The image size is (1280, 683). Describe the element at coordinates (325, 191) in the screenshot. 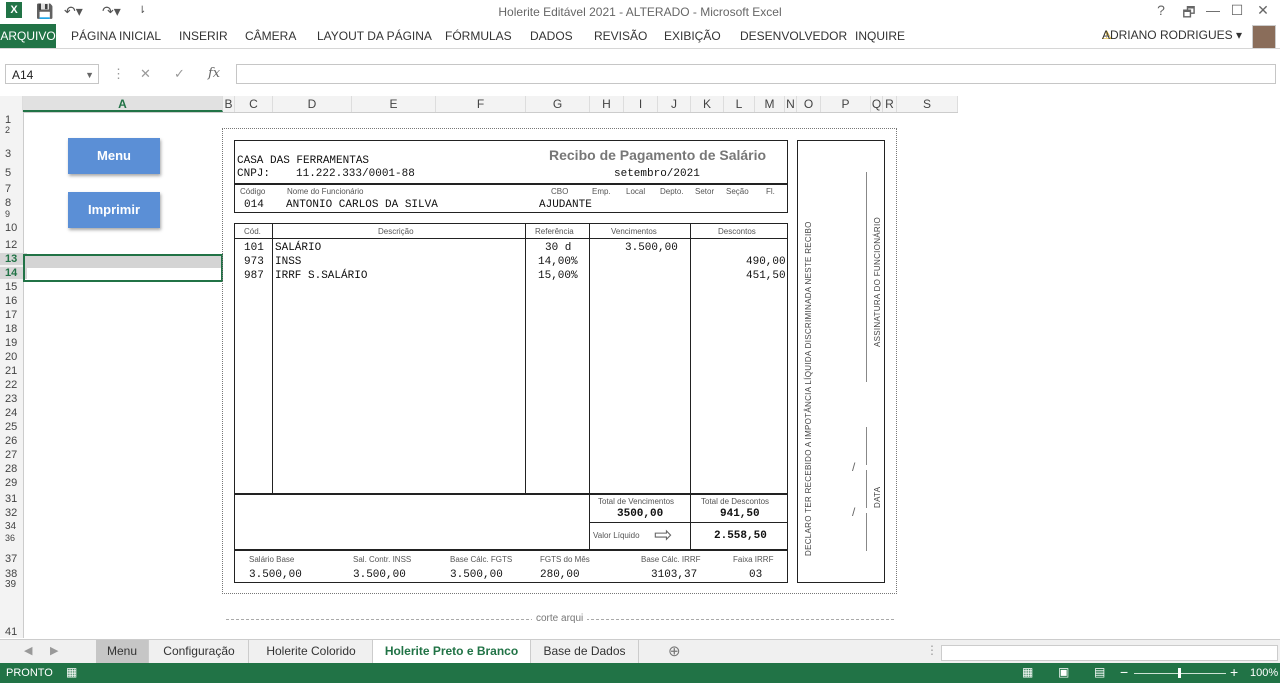

I see `employee-label: Nome do Funcionário` at that location.